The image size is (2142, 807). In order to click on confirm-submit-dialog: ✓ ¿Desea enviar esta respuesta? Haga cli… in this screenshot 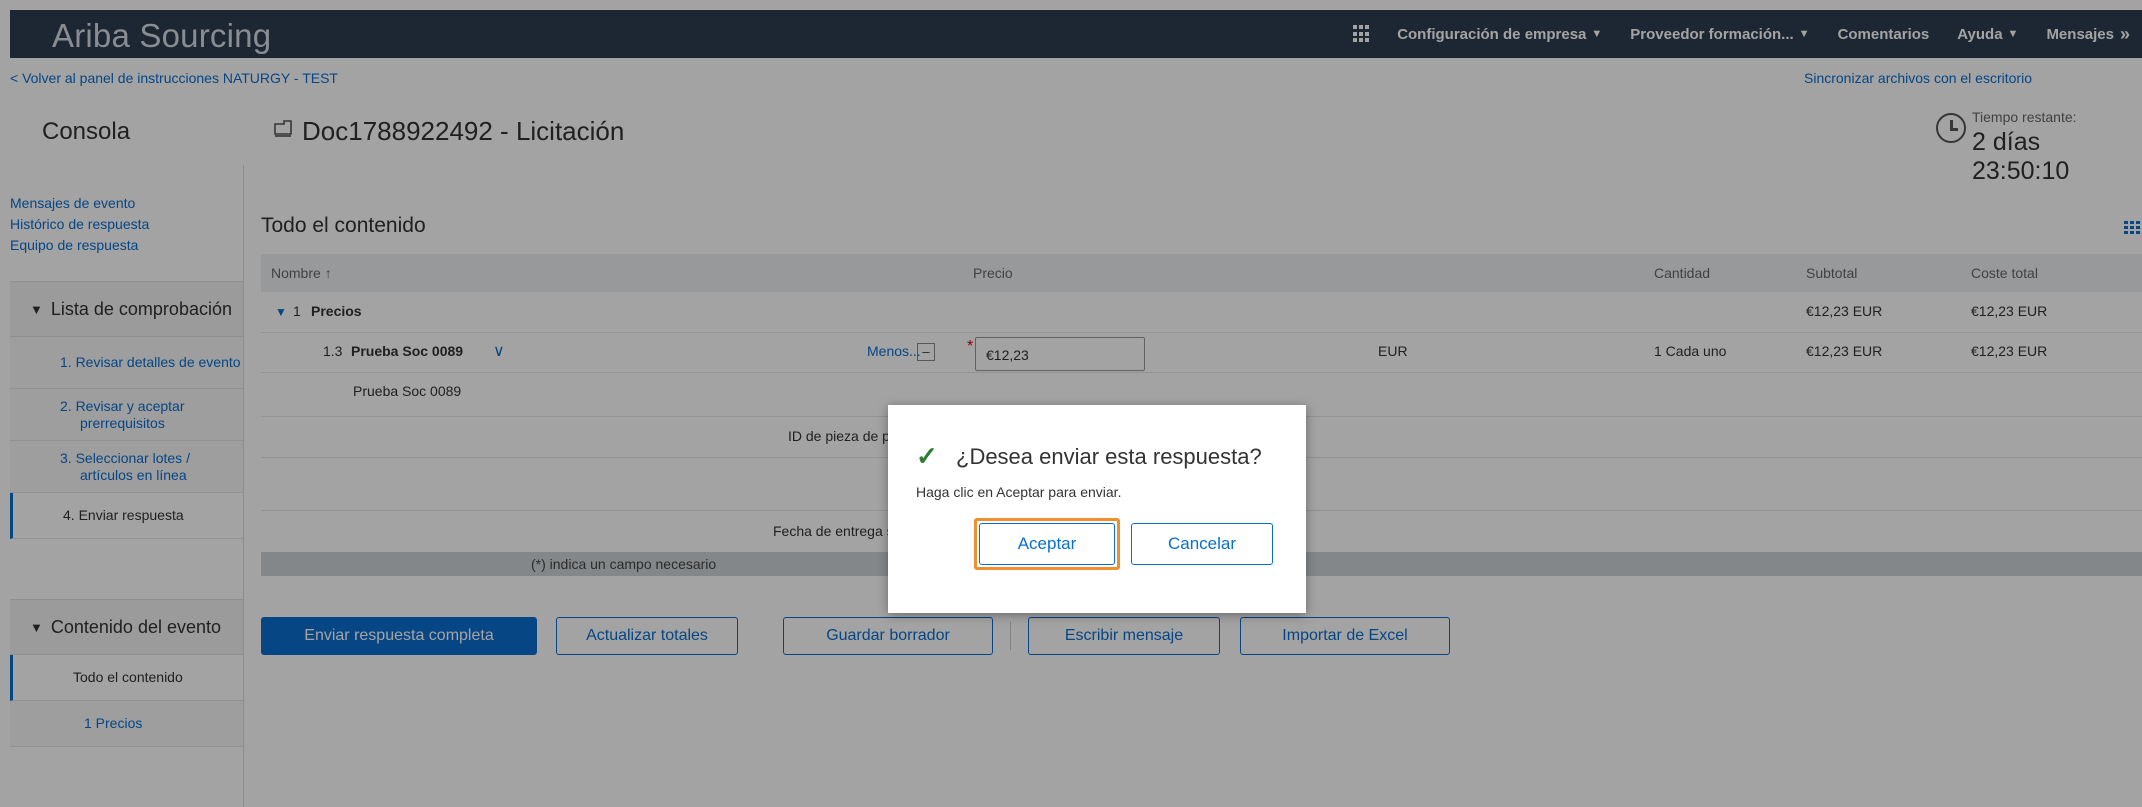, I will do `click(1097, 509)`.